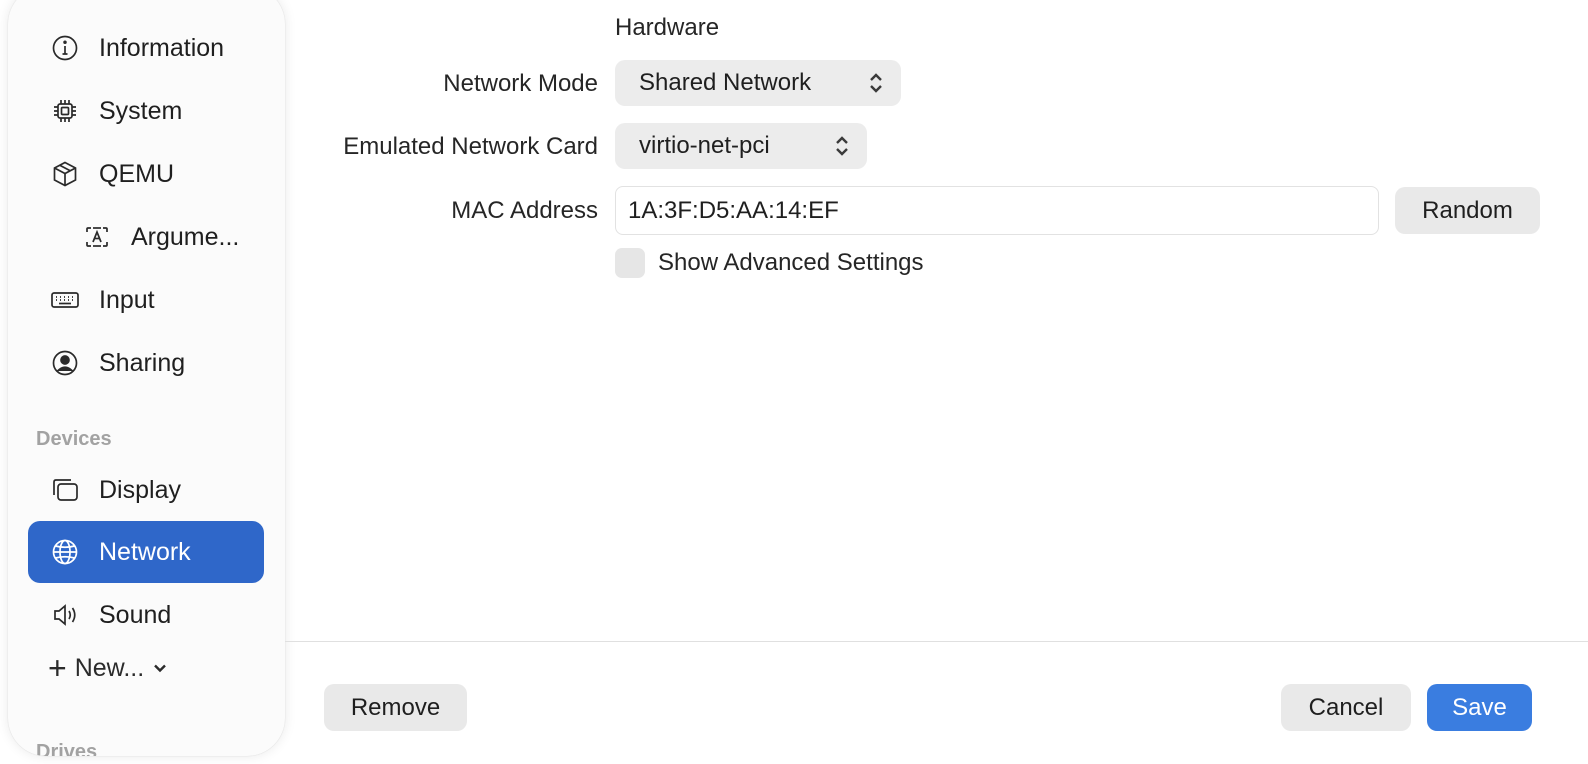  Describe the element at coordinates (142, 362) in the screenshot. I see `sidebar-item-label: Sharing` at that location.